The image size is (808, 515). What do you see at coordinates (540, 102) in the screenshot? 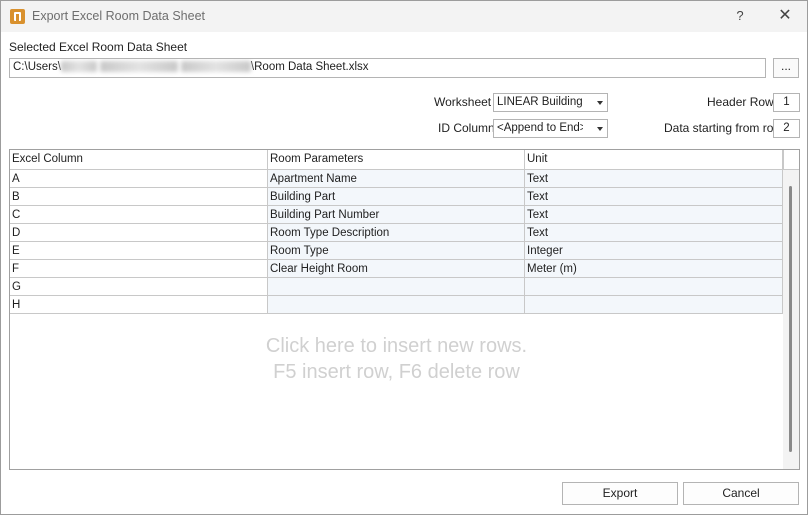
I see `worksheet-value: LINEAR Building Ex` at bounding box center [540, 102].